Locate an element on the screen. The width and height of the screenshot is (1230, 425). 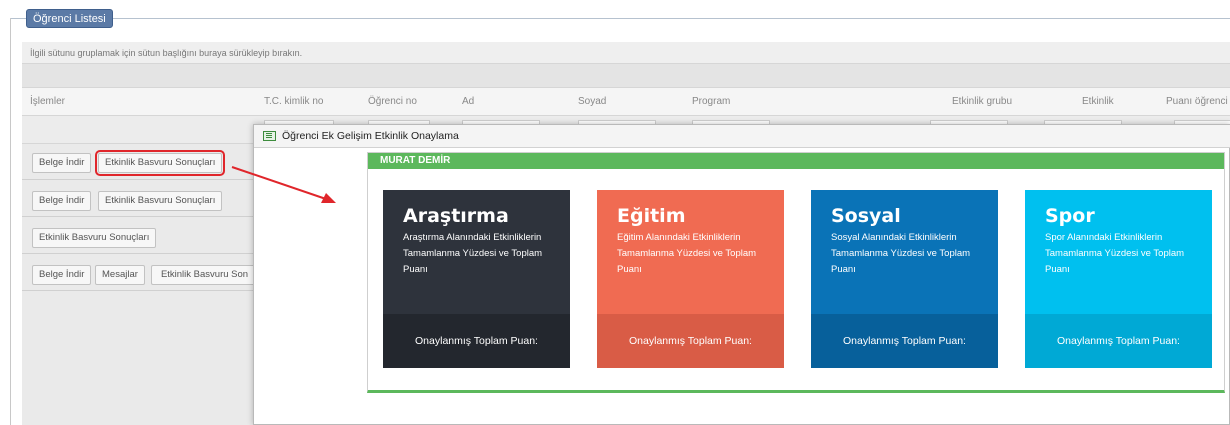
card-title: Eğitim is located at coordinates (651, 216).